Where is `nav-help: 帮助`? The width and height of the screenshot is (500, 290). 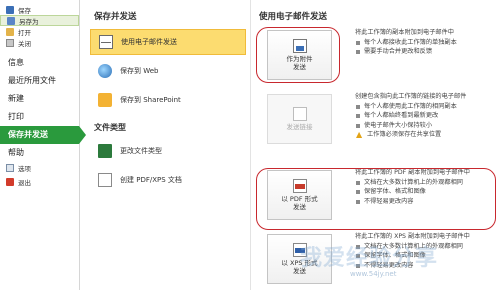 nav-help: 帮助 is located at coordinates (39, 153).